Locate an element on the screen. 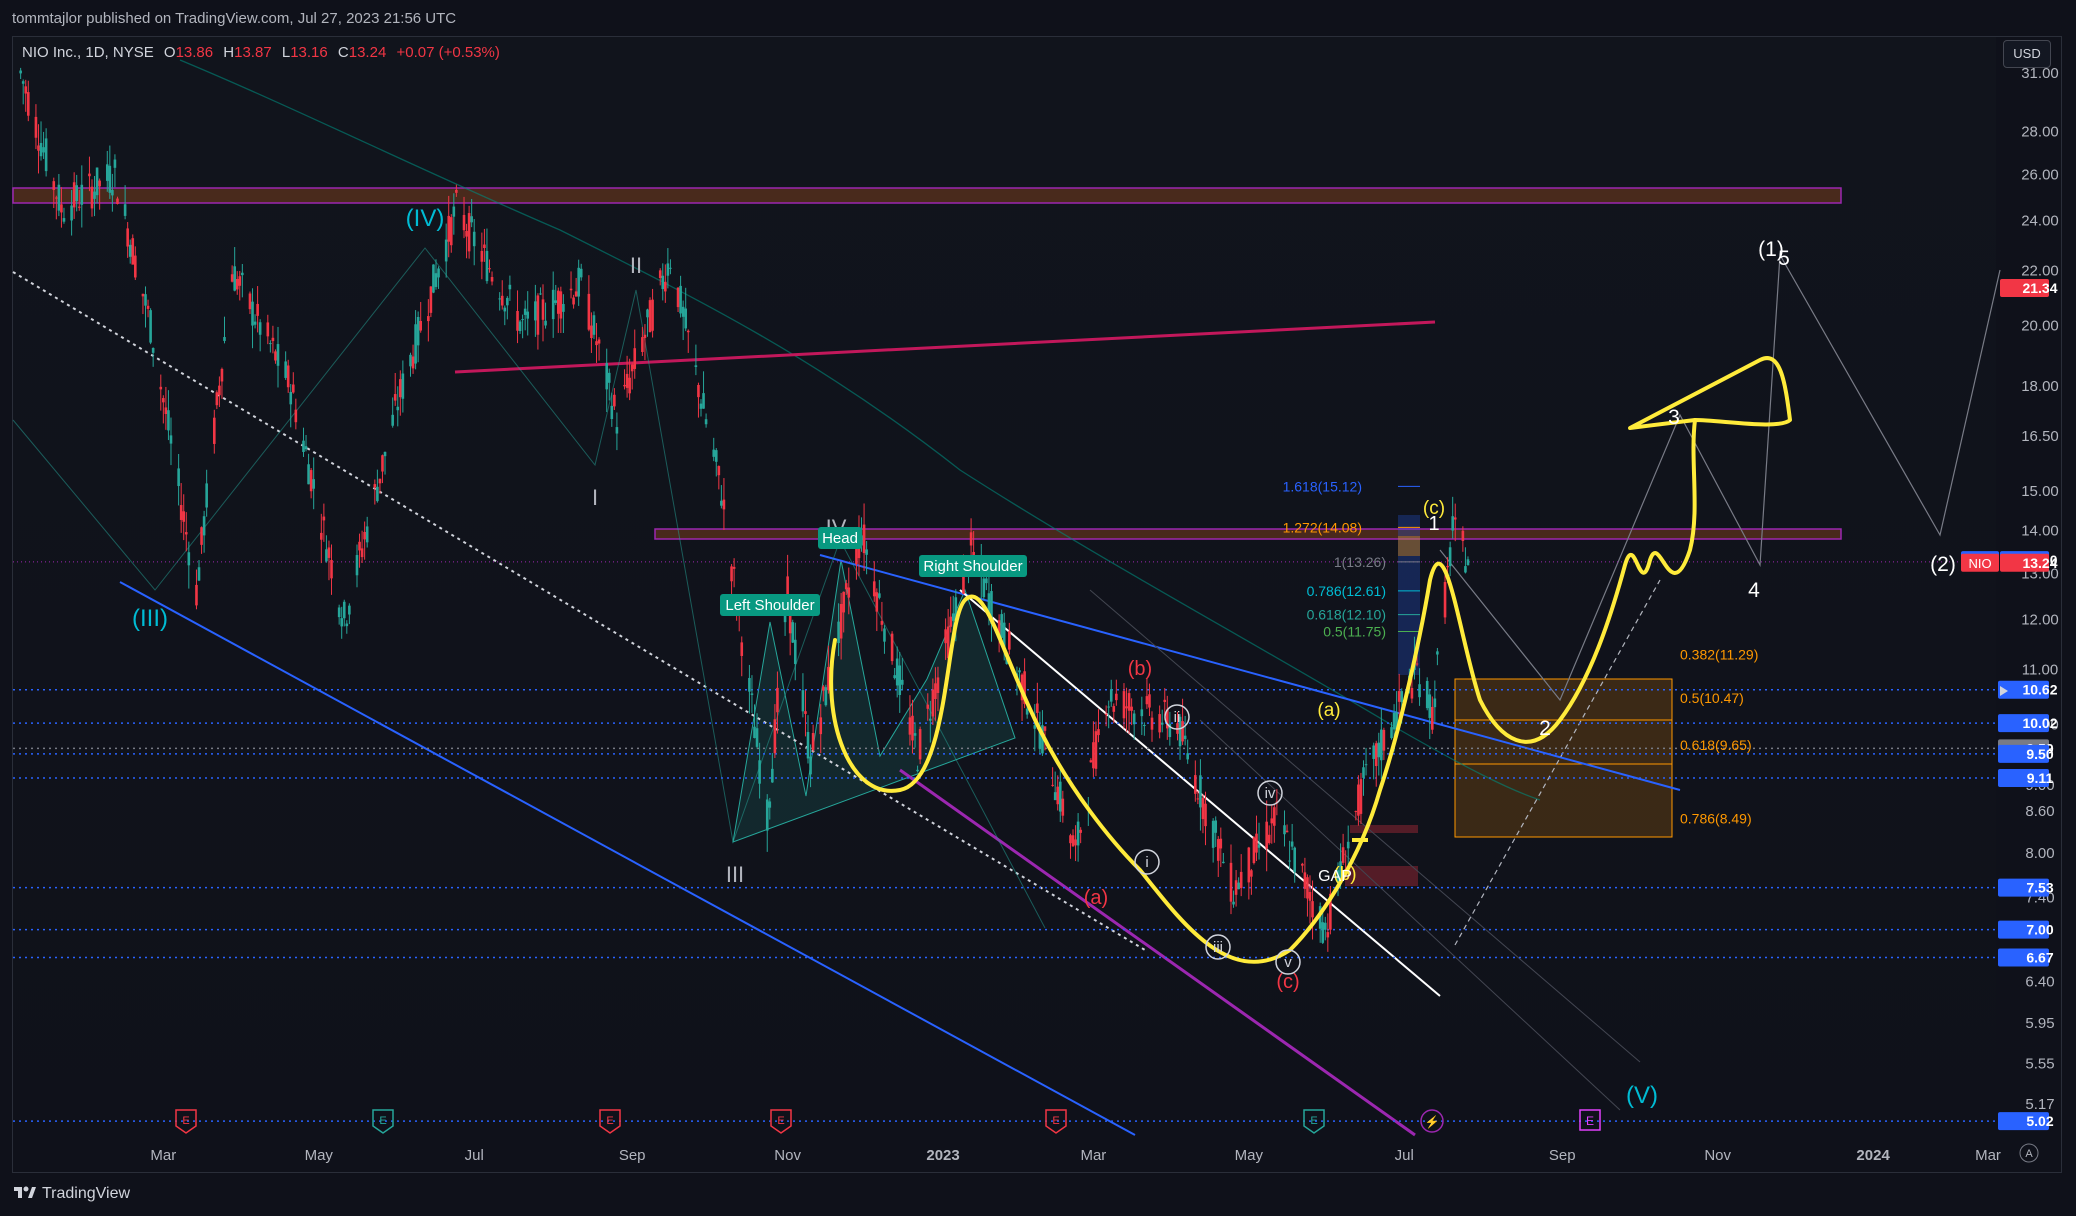 Image resolution: width=2076 pixels, height=1216 pixels. wave-label: I is located at coordinates (595, 497).